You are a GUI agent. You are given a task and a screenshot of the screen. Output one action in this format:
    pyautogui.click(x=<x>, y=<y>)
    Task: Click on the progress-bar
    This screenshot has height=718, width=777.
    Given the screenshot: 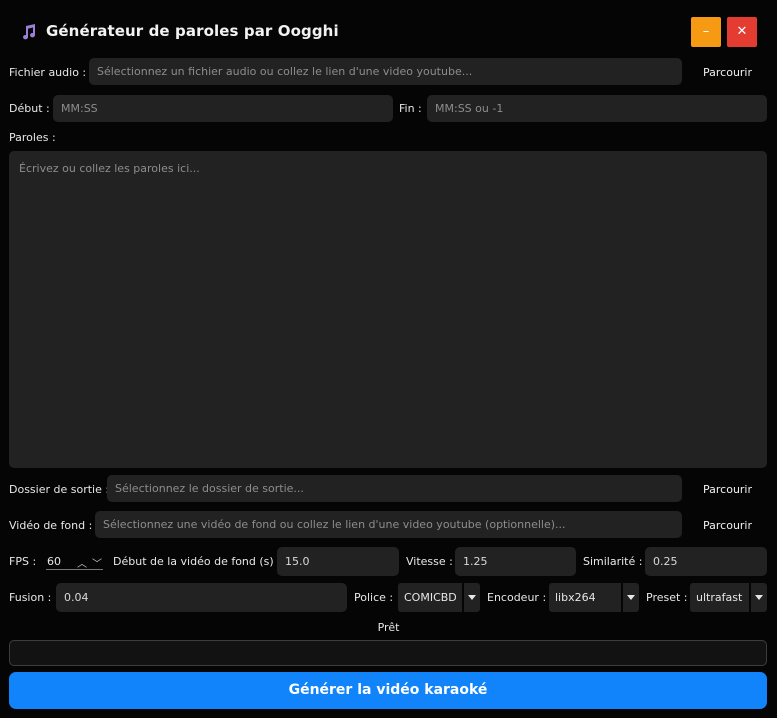 What is the action you would take?
    pyautogui.click(x=388, y=653)
    